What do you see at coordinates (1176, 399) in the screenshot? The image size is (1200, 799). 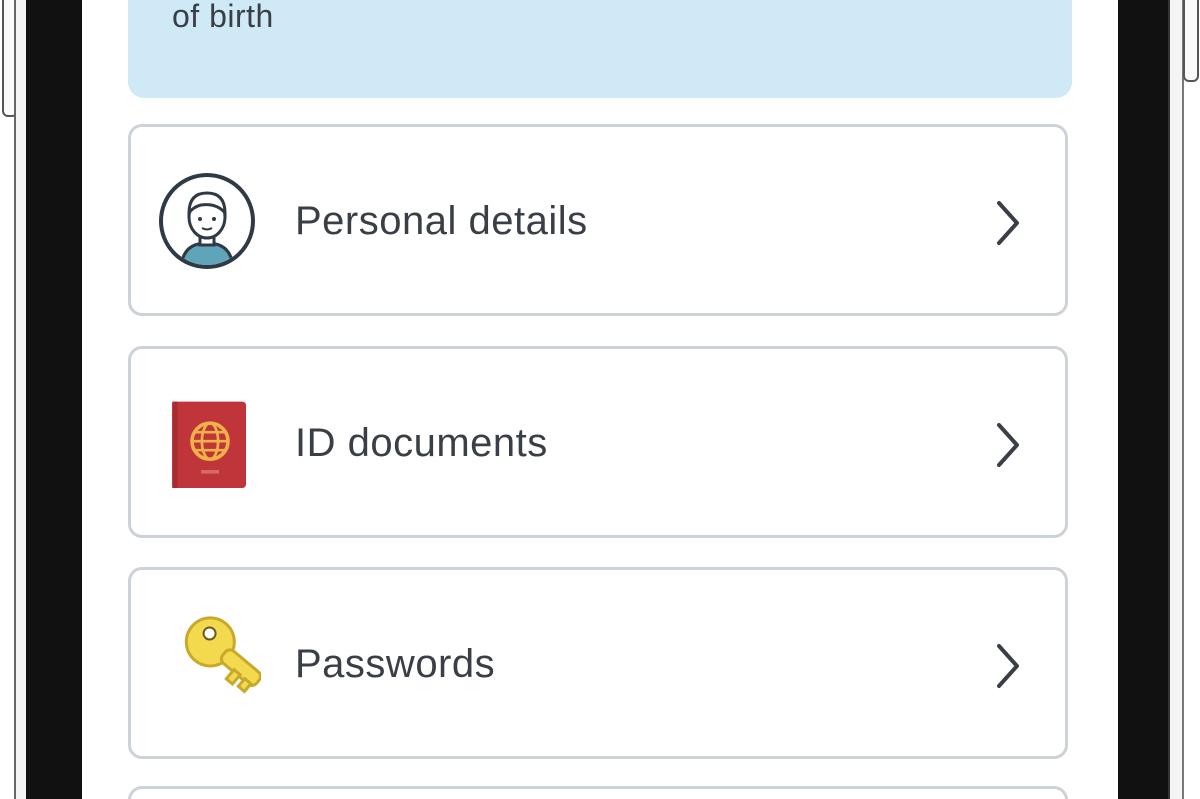 I see `phone-edge-right` at bounding box center [1176, 399].